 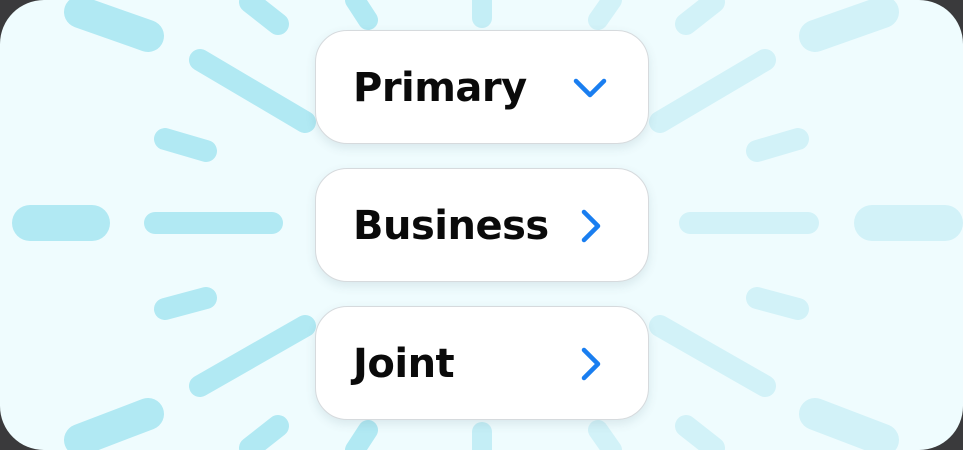 I want to click on option-joint: Joint, so click(x=482, y=363).